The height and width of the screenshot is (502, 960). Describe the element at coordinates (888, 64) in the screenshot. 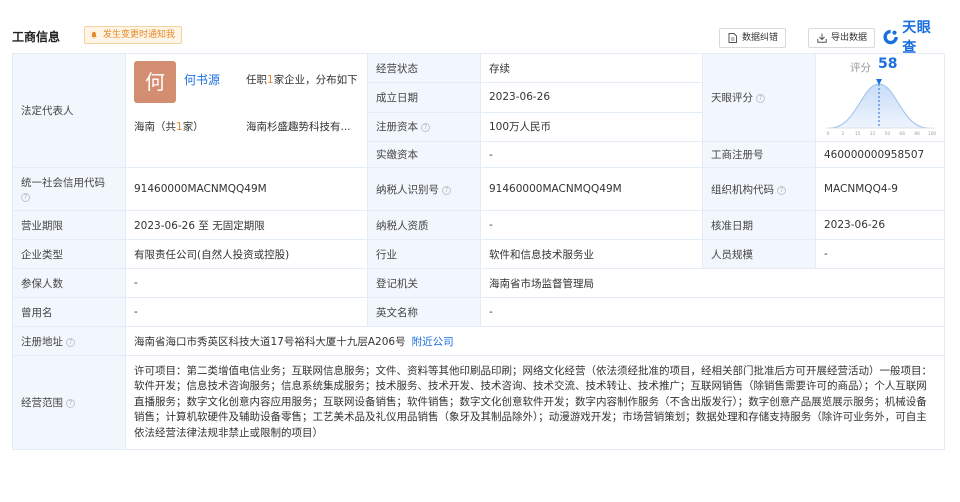

I see `score-value: 58` at that location.